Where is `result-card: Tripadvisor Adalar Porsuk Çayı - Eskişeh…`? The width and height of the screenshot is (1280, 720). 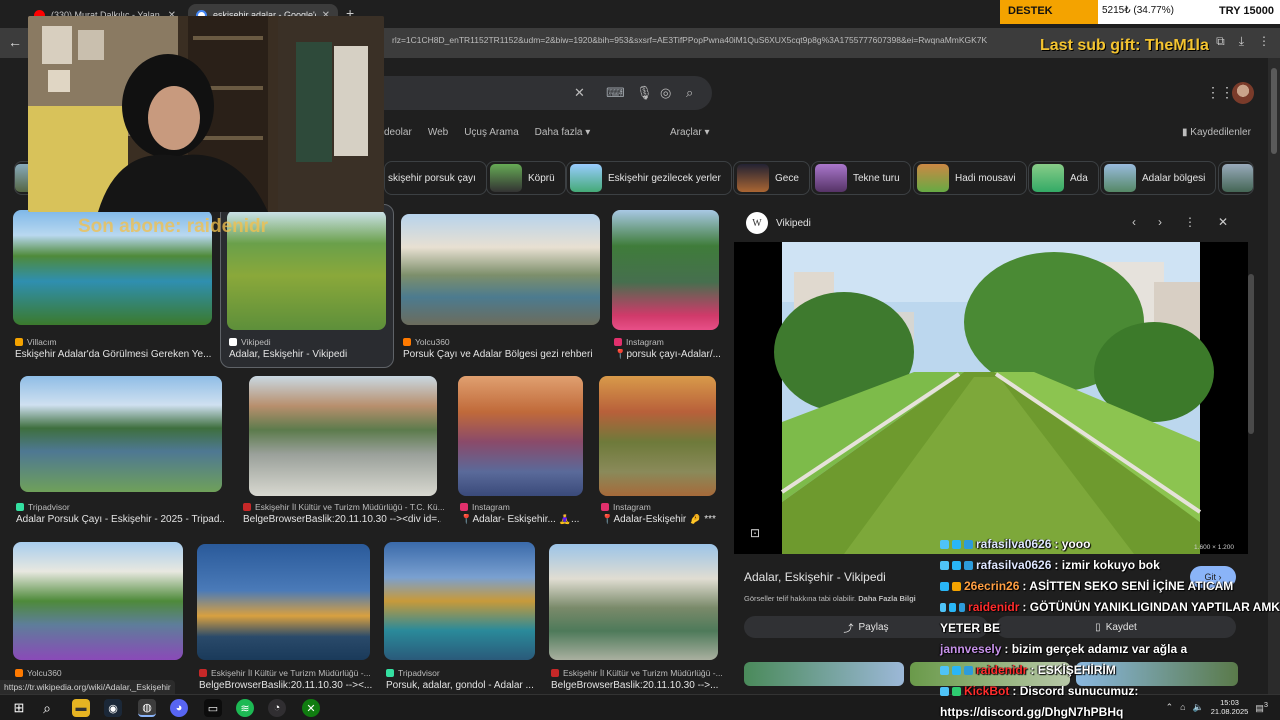 result-card: Tripadvisor Adalar Porsuk Çayı - Eskişeh… is located at coordinates (120, 451).